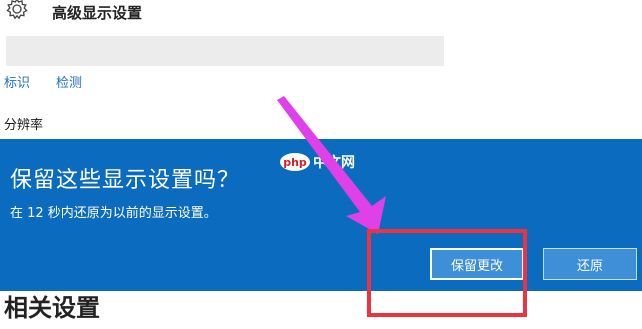 The width and height of the screenshot is (642, 329). Describe the element at coordinates (52, 308) in the screenshot. I see `related-settings-heading: 相关设置` at that location.